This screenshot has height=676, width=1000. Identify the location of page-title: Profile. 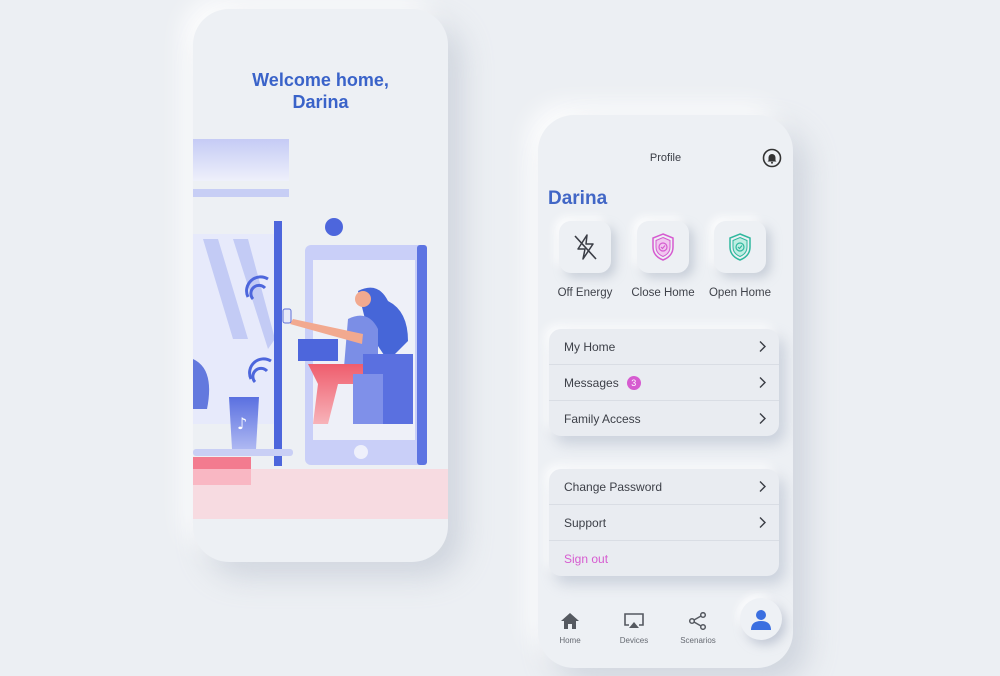
(665, 158).